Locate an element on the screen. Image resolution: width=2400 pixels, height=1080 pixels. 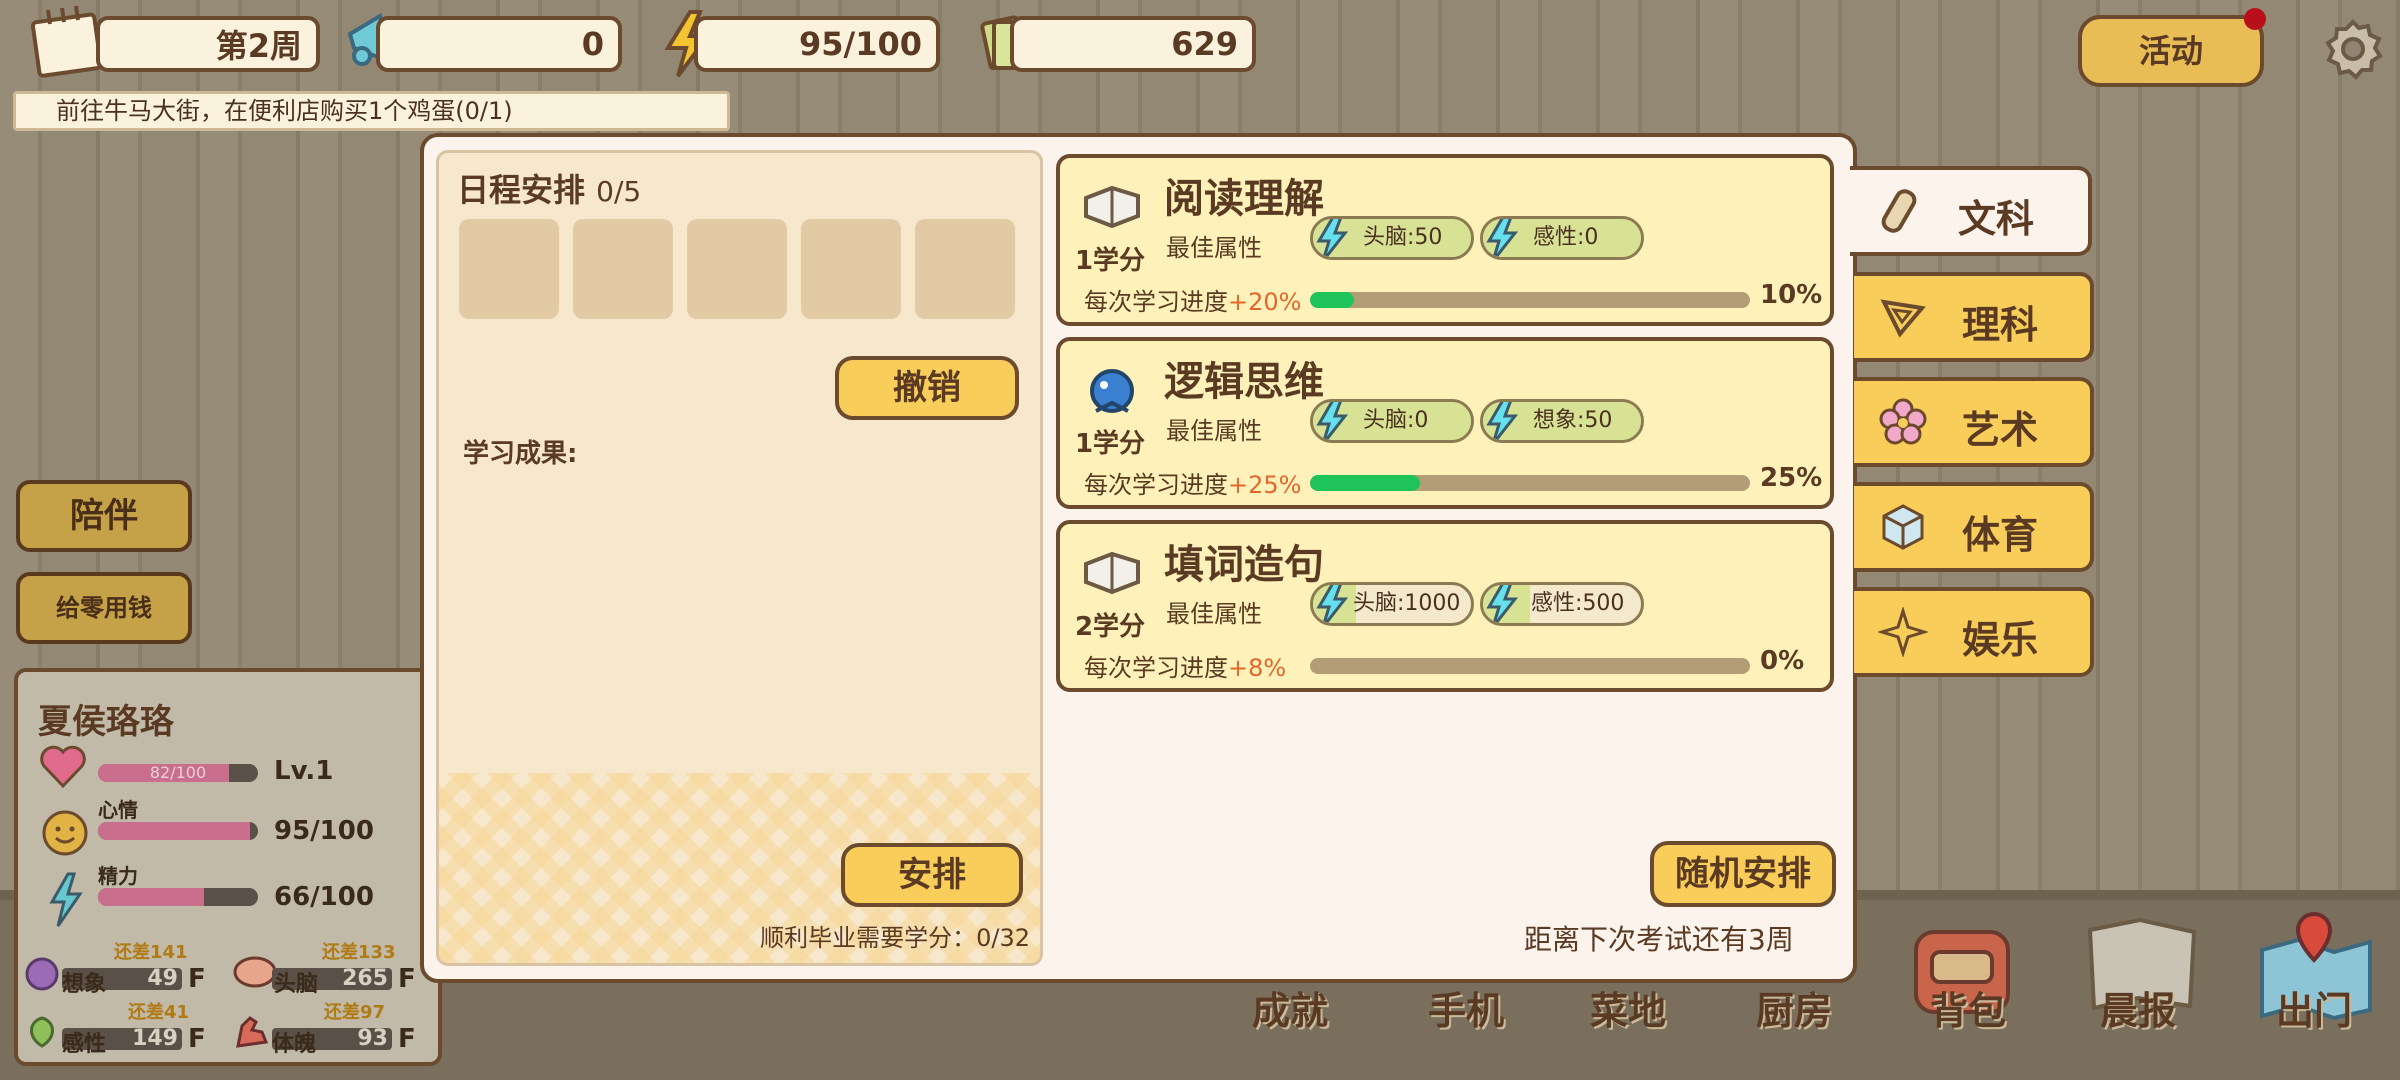
event-button: 活动 is located at coordinates (2171, 51).